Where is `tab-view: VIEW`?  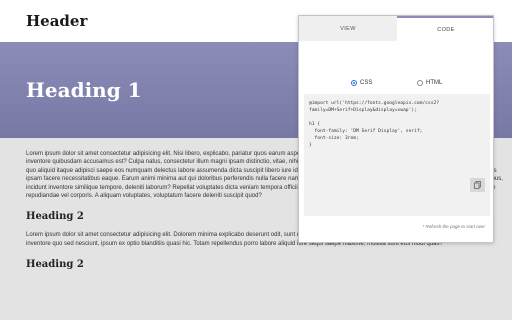 tab-view: VIEW is located at coordinates (348, 28).